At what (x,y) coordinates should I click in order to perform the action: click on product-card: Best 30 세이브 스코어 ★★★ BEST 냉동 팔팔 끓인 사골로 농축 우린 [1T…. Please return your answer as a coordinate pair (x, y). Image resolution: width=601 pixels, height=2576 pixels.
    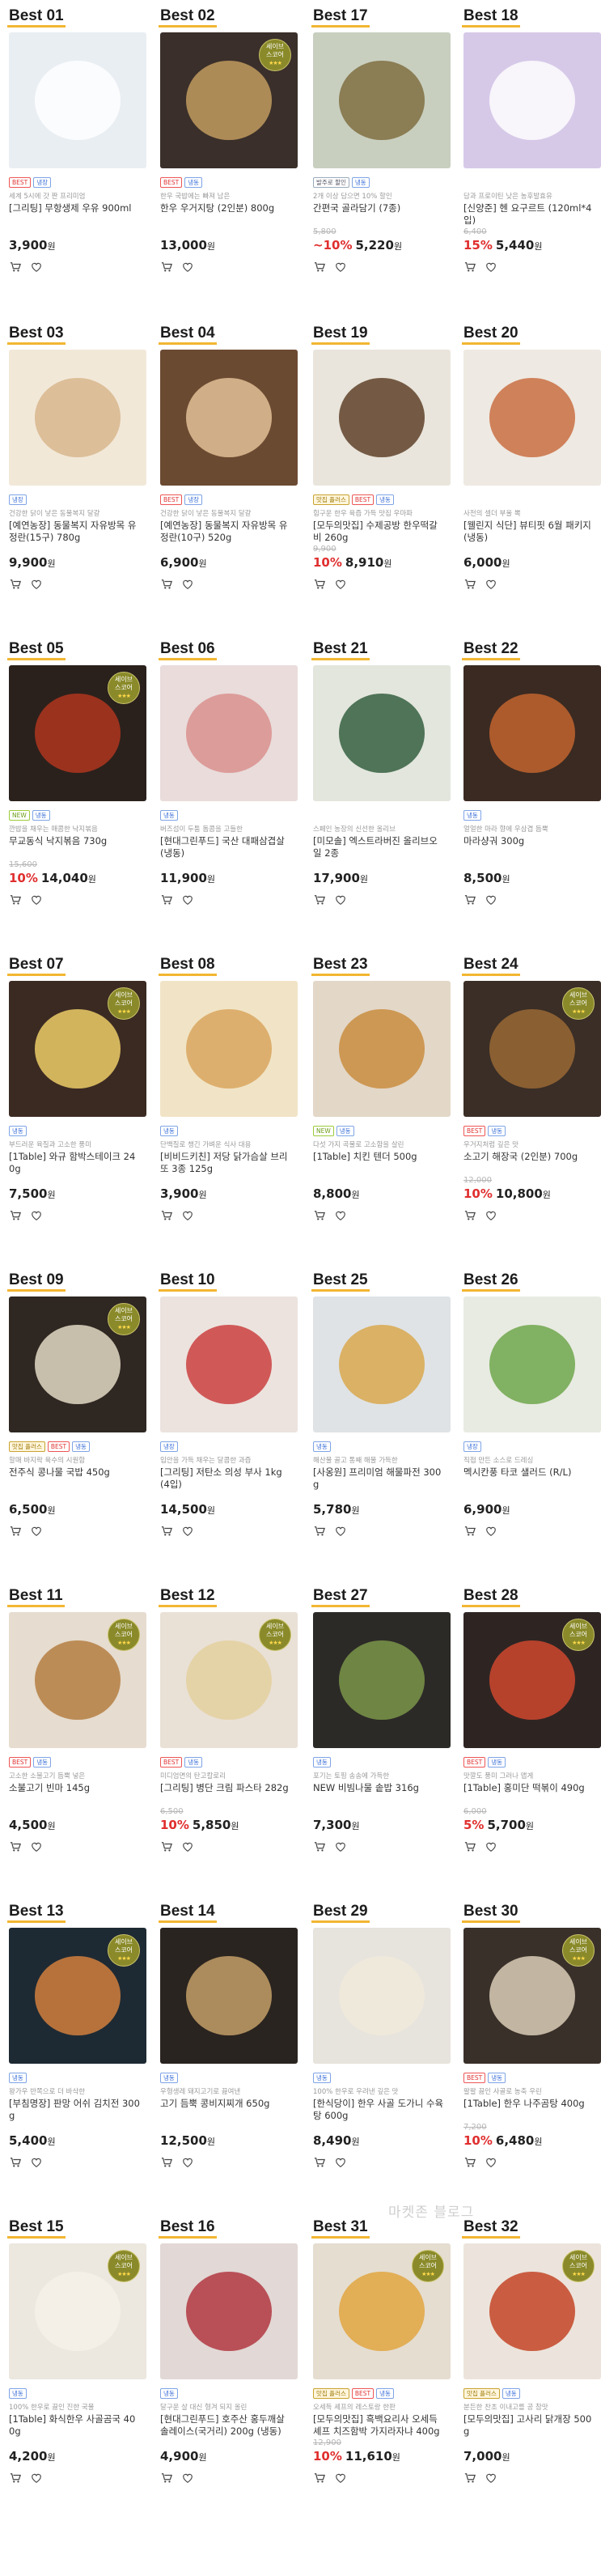
    Looking at the image, I should click on (529, 2056).